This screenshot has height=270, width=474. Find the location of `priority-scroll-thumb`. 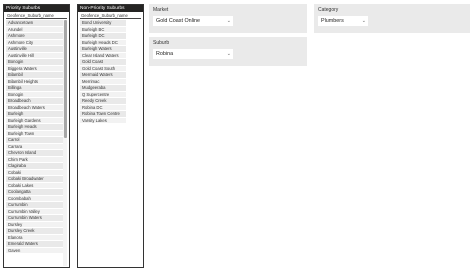

priority-scroll-thumb is located at coordinates (65, 79).